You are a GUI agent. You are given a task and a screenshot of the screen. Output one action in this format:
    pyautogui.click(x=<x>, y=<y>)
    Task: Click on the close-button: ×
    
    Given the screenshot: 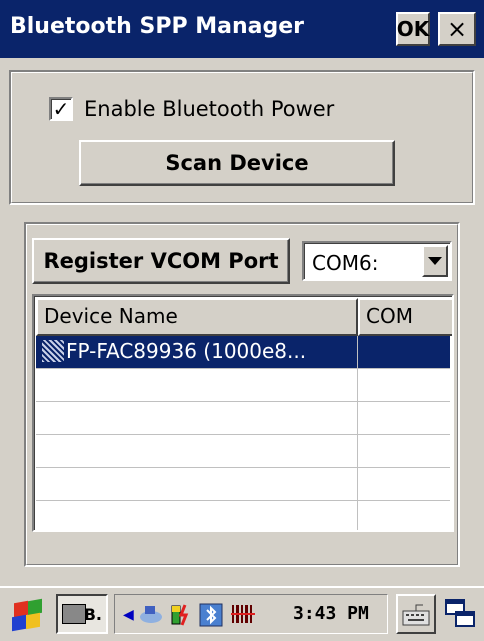 What is the action you would take?
    pyautogui.click(x=457, y=29)
    